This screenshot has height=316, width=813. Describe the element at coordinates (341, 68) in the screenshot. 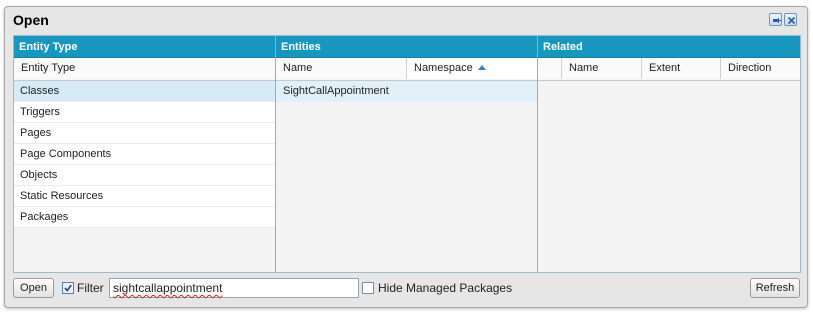

I see `column-name: Name` at that location.